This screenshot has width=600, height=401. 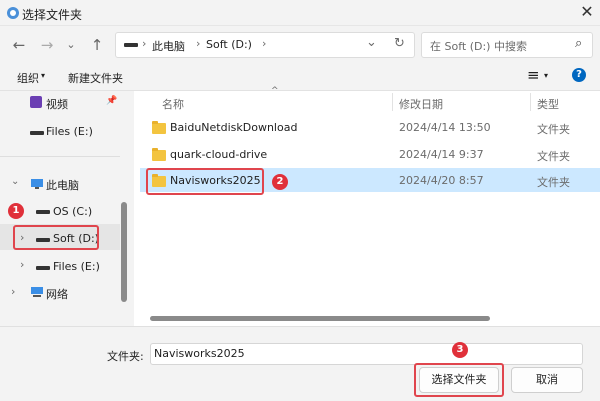 What do you see at coordinates (366, 354) in the screenshot?
I see `folder-name-input: Navisworks2025` at bounding box center [366, 354].